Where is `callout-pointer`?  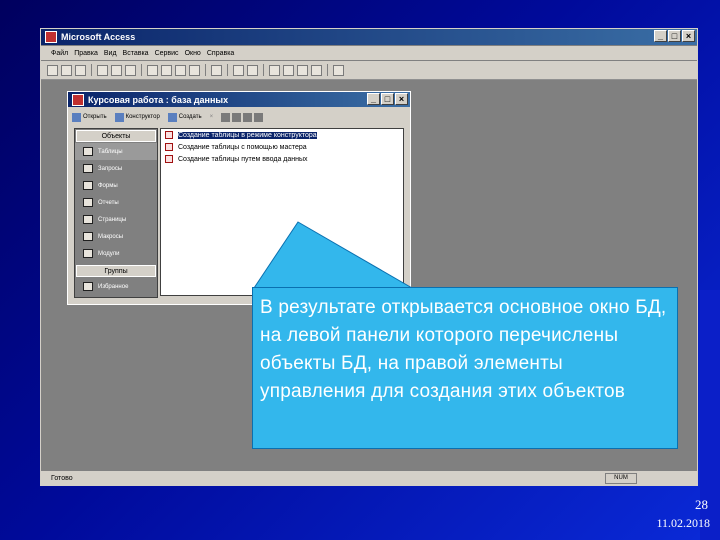 callout-pointer is located at coordinates (333, 255).